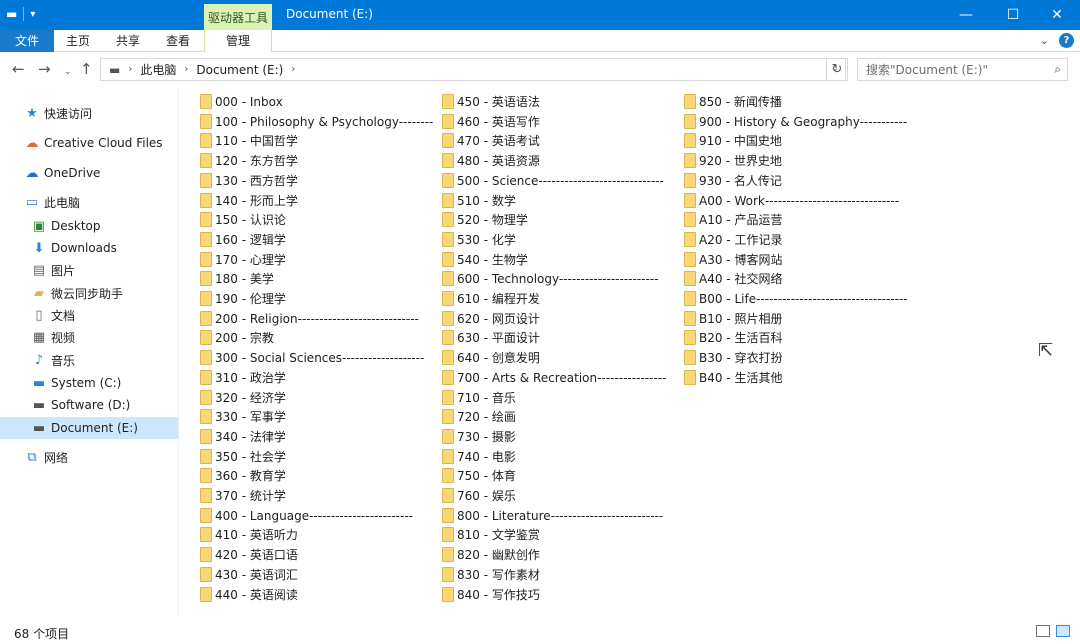 Image resolution: width=1080 pixels, height=644 pixels. I want to click on tab-share: 共享, so click(128, 41).